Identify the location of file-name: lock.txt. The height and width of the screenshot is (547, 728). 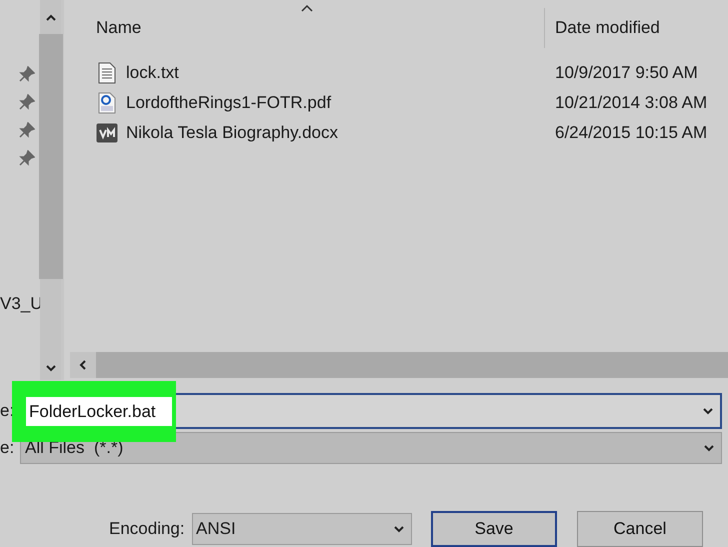
(152, 73).